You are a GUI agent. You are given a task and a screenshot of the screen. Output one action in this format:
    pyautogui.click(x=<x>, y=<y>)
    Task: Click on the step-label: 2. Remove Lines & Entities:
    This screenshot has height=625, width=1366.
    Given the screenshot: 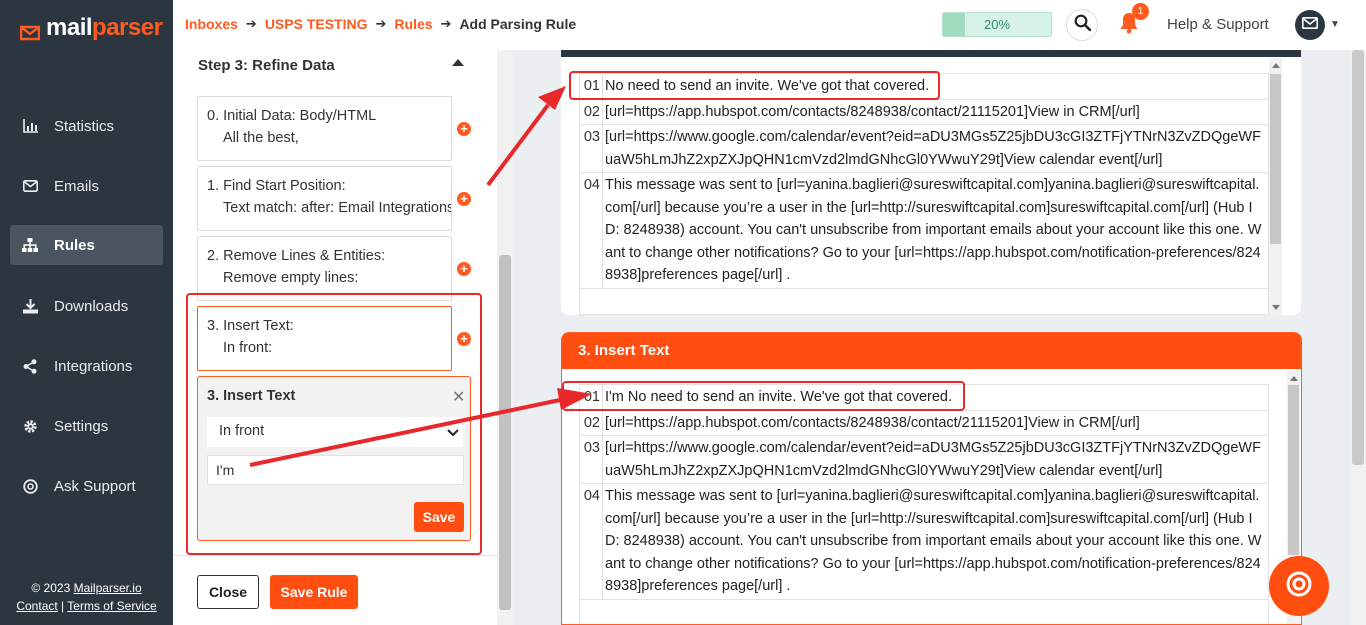 What is the action you would take?
    pyautogui.click(x=296, y=256)
    